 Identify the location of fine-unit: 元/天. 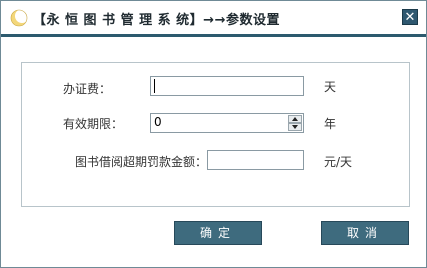
(338, 162).